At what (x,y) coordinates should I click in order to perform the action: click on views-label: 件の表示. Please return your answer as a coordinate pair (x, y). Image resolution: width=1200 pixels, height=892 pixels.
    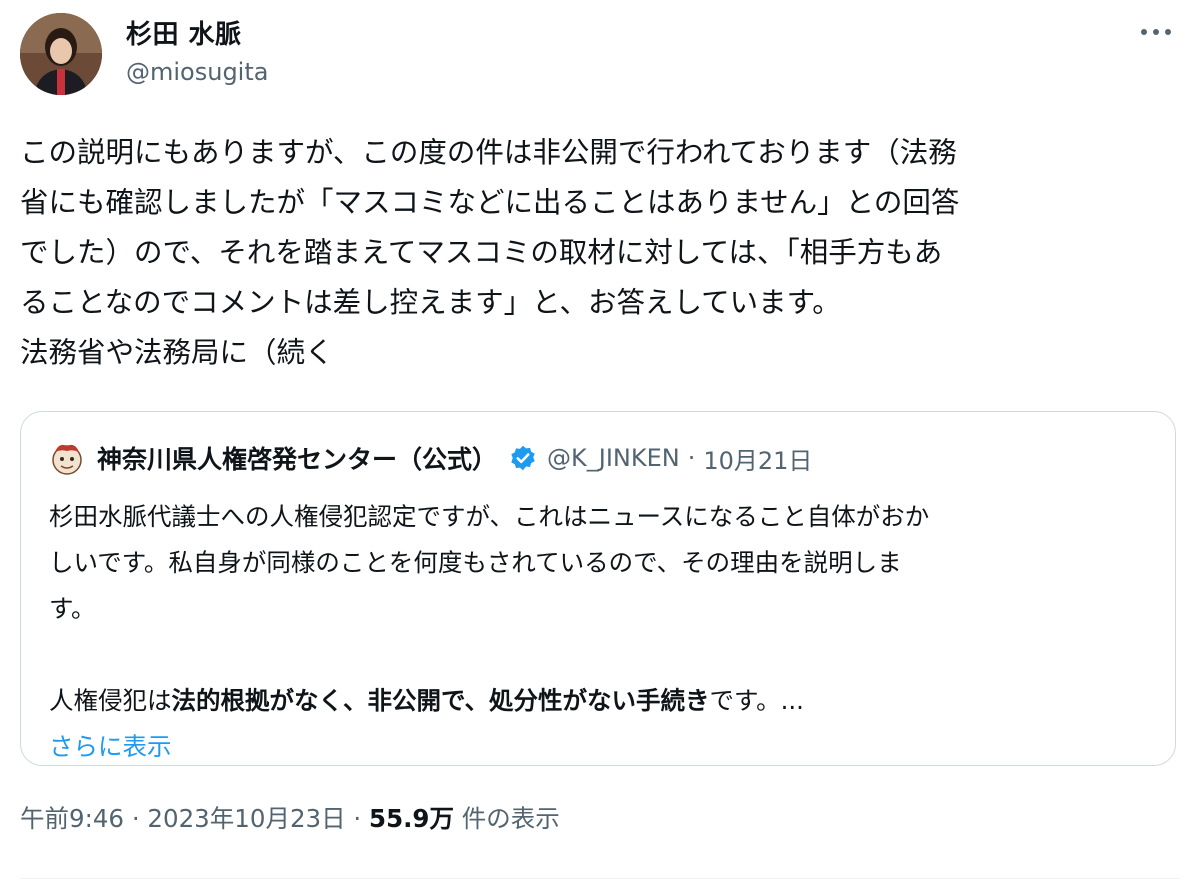
    Looking at the image, I should click on (510, 818).